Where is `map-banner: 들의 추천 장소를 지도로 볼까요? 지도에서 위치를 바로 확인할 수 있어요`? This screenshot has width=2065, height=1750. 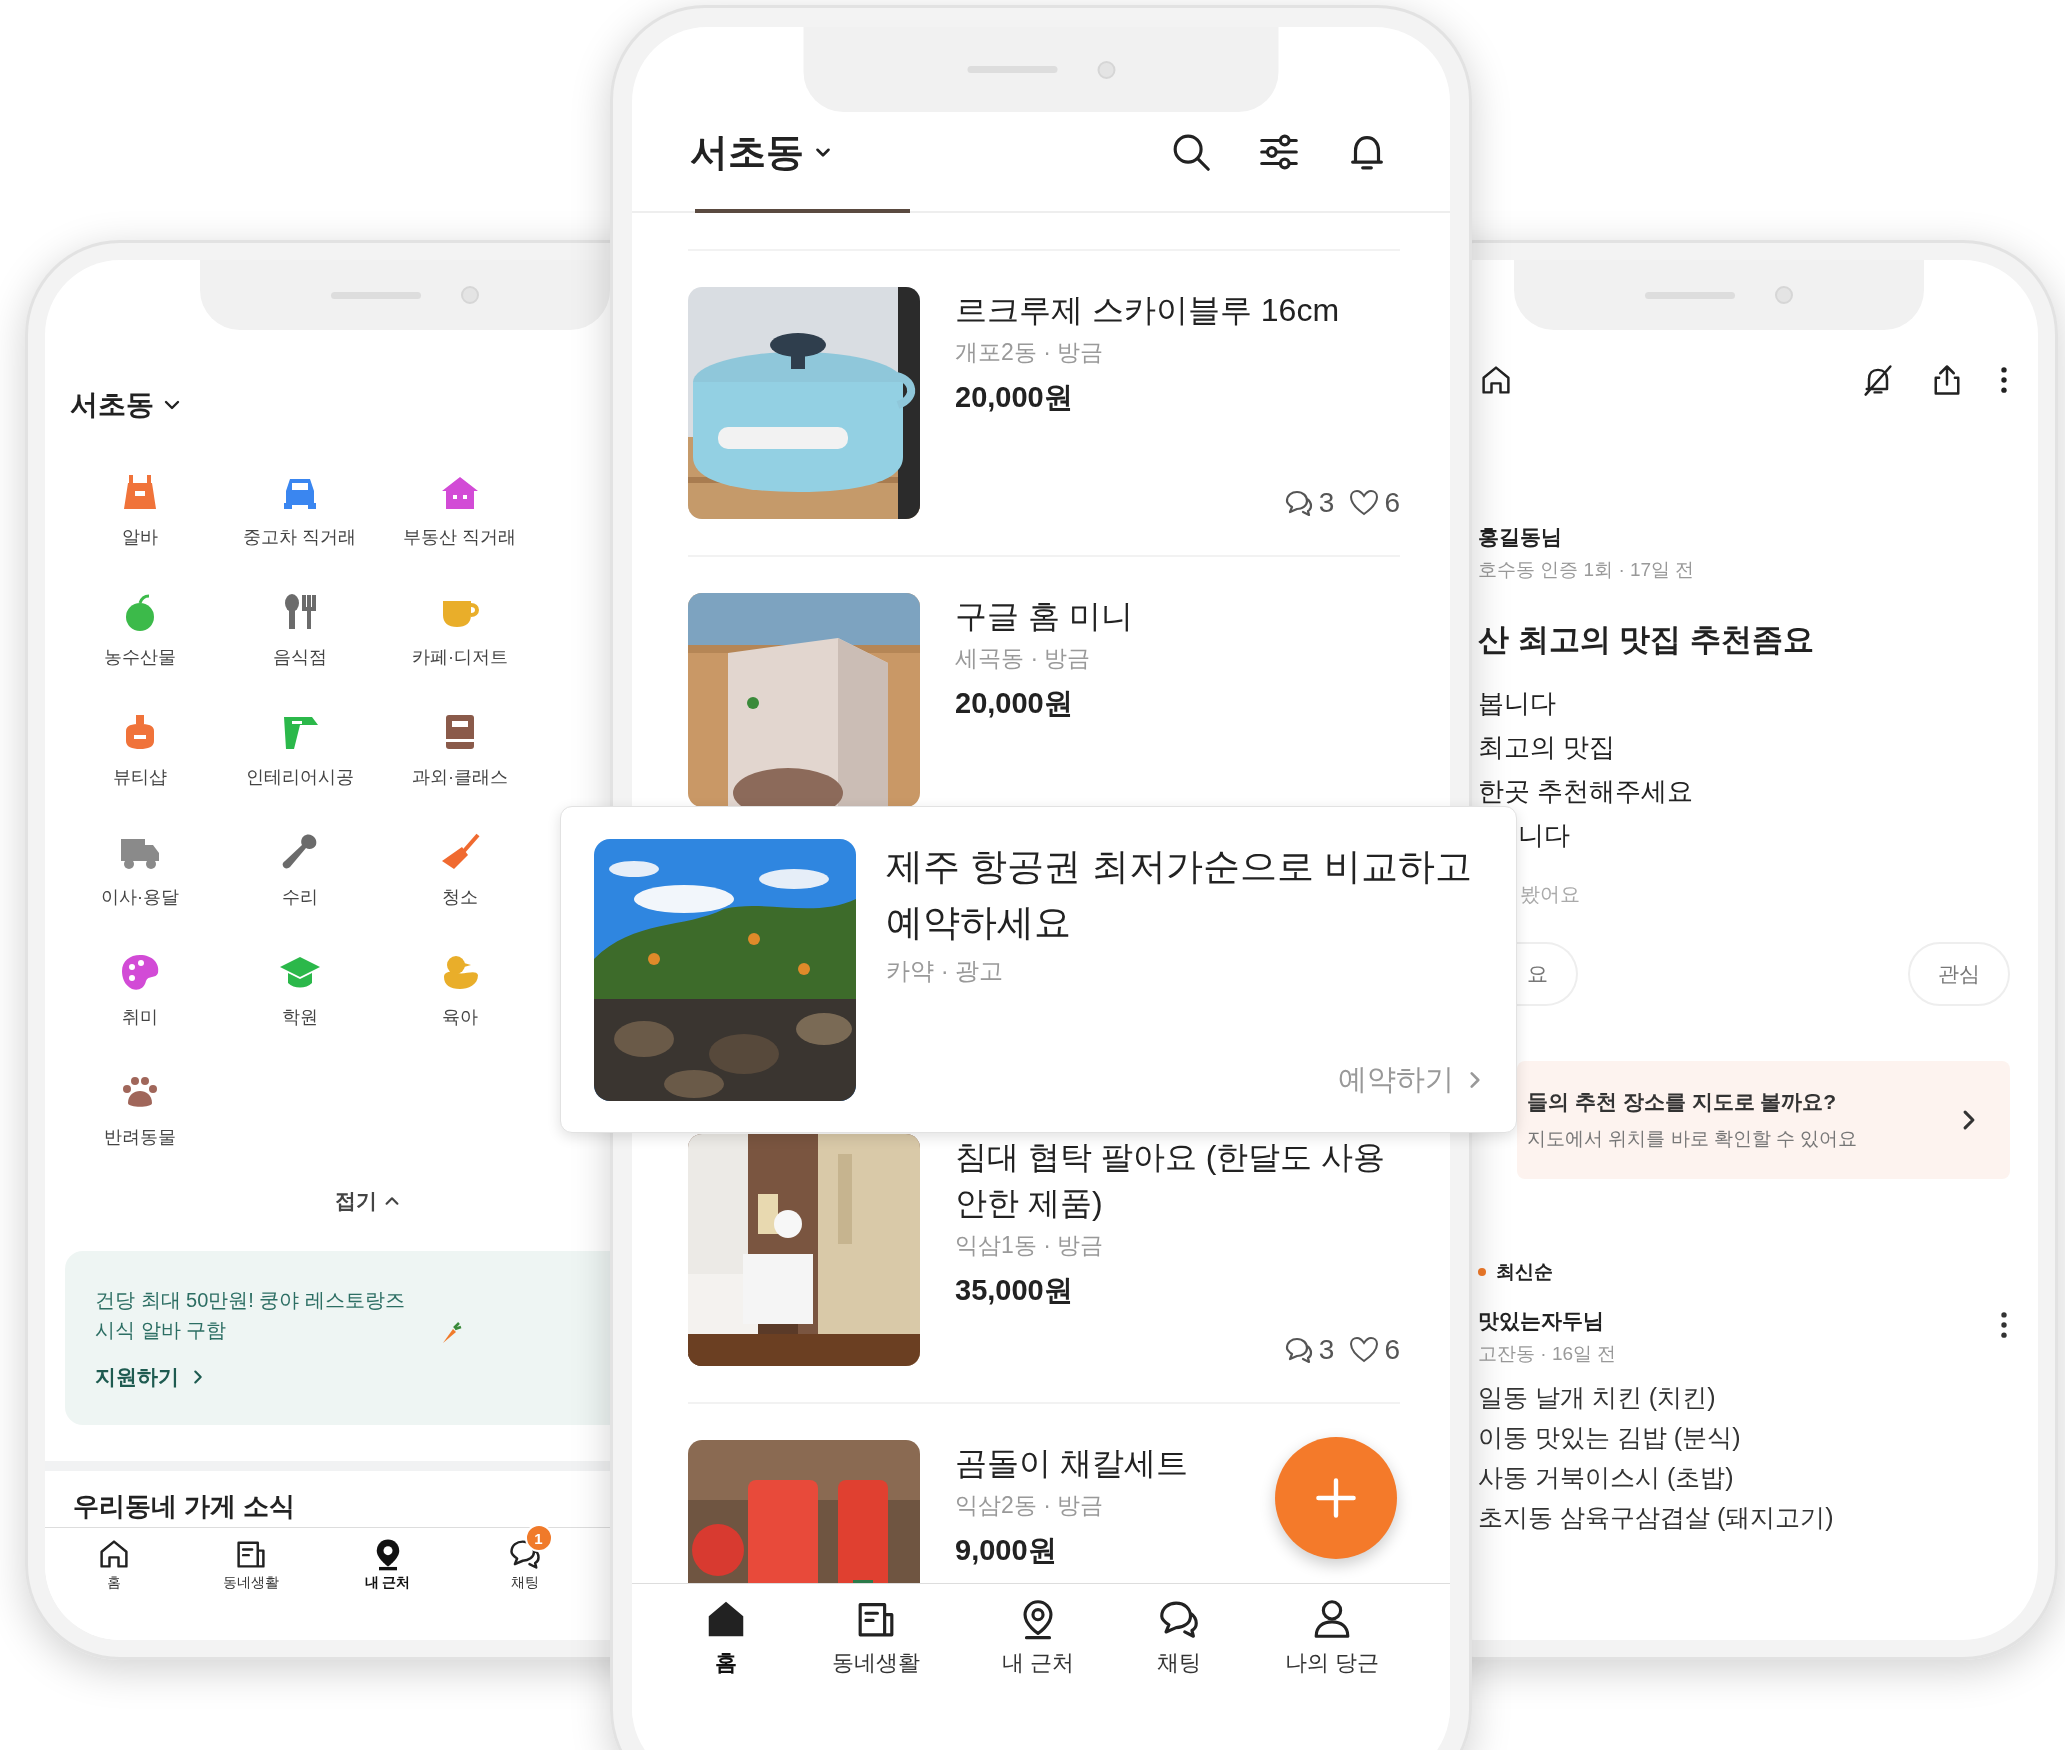 map-banner: 들의 추천 장소를 지도로 볼까요? 지도에서 위치를 바로 확인할 수 있어요 is located at coordinates (1763, 1120).